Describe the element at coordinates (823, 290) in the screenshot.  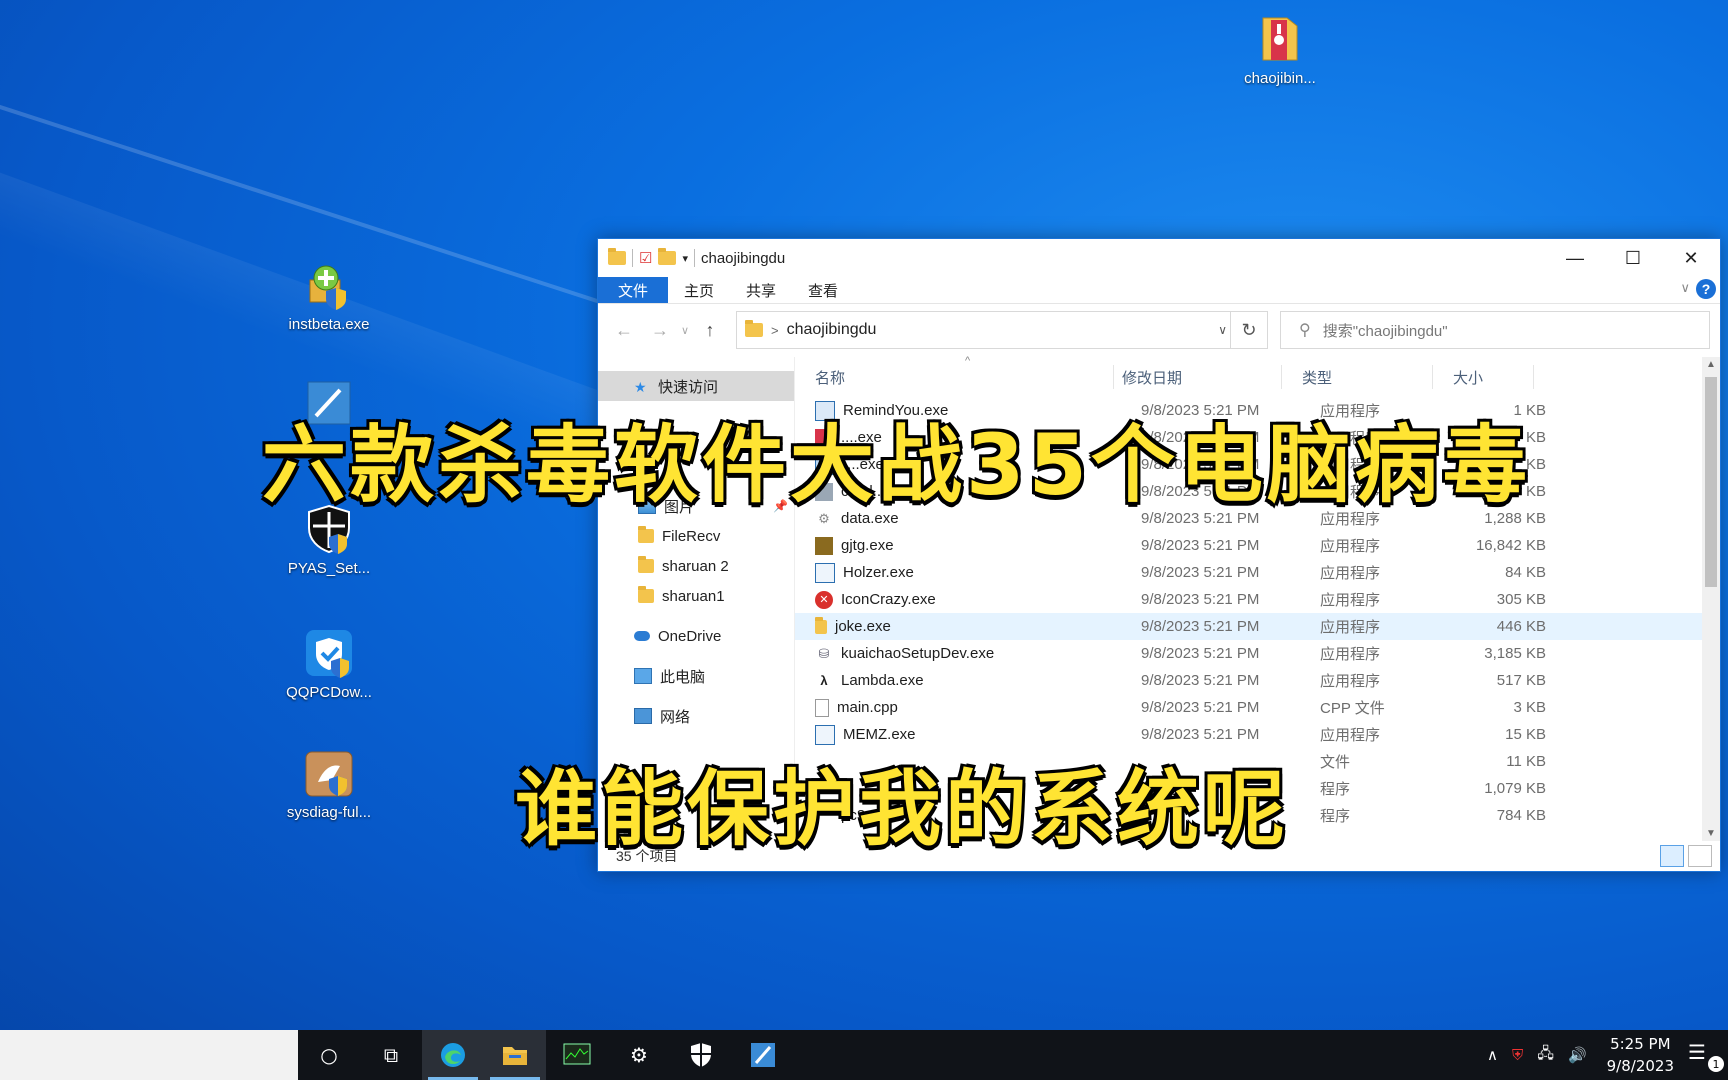
I see `tab-view: 查看` at that location.